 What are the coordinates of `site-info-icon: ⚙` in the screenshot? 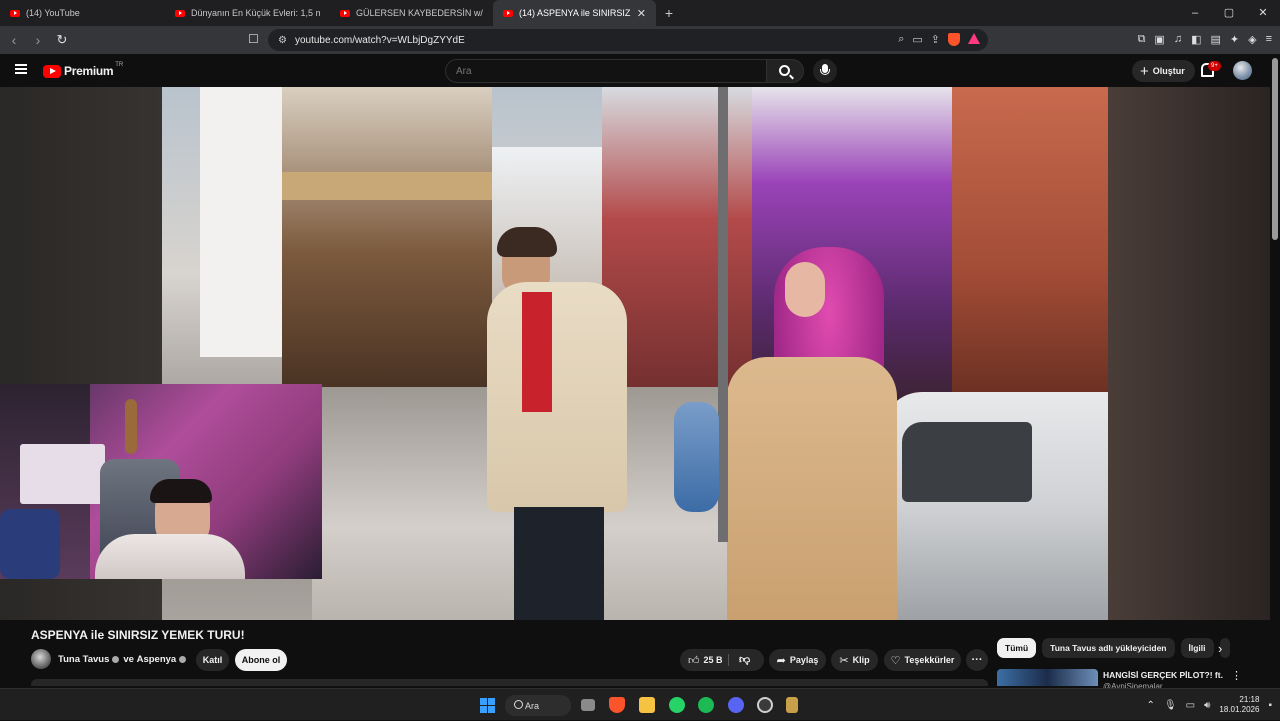 It's located at (282, 40).